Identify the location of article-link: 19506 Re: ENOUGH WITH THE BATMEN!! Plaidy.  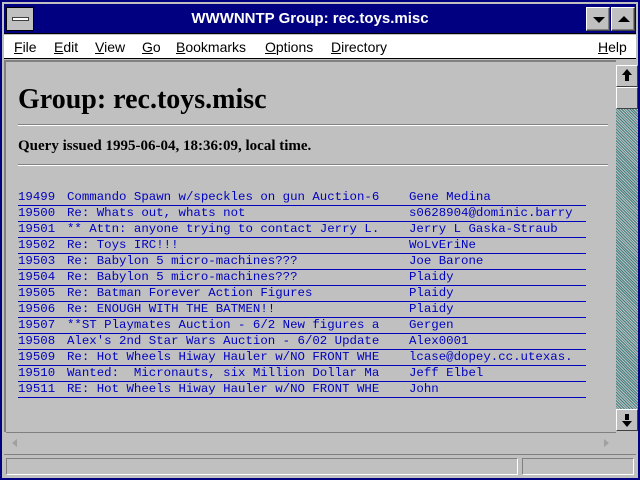
(302, 310).